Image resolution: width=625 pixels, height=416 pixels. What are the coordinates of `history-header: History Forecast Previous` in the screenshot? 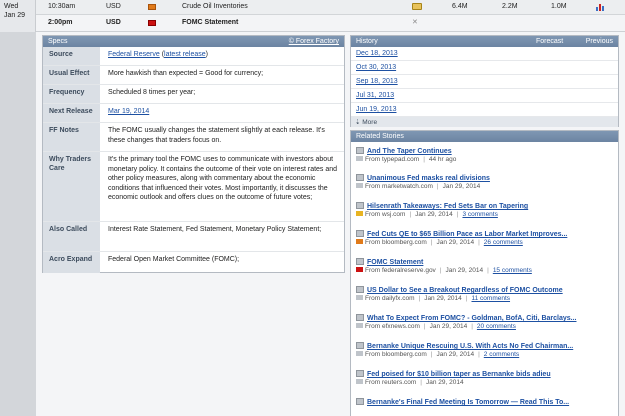 It's located at (484, 41).